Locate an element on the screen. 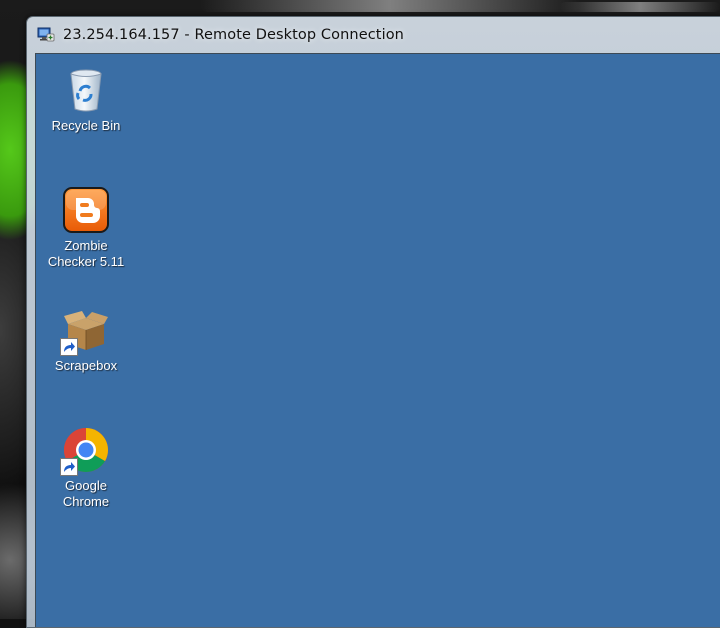  desktop-icon-label: Zombie Checker 5.11 is located at coordinates (86, 253).